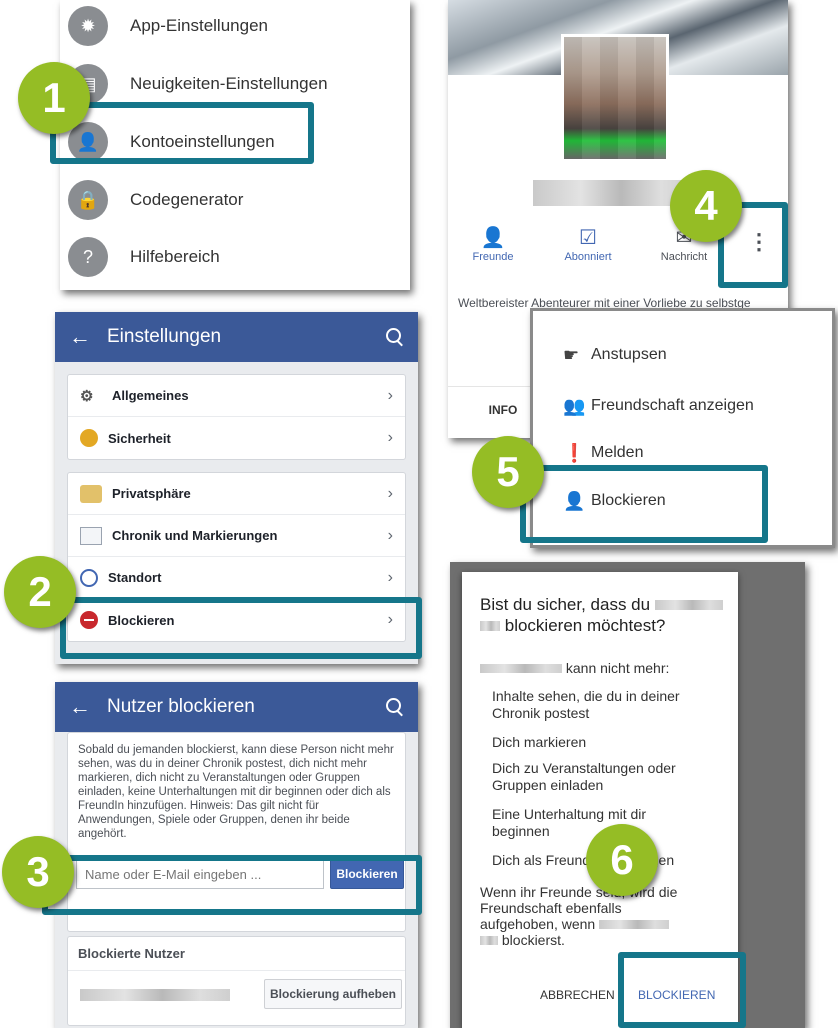 This screenshot has width=838, height=1028. What do you see at coordinates (493, 238) in the screenshot?
I see `friends-icon: 👤` at bounding box center [493, 238].